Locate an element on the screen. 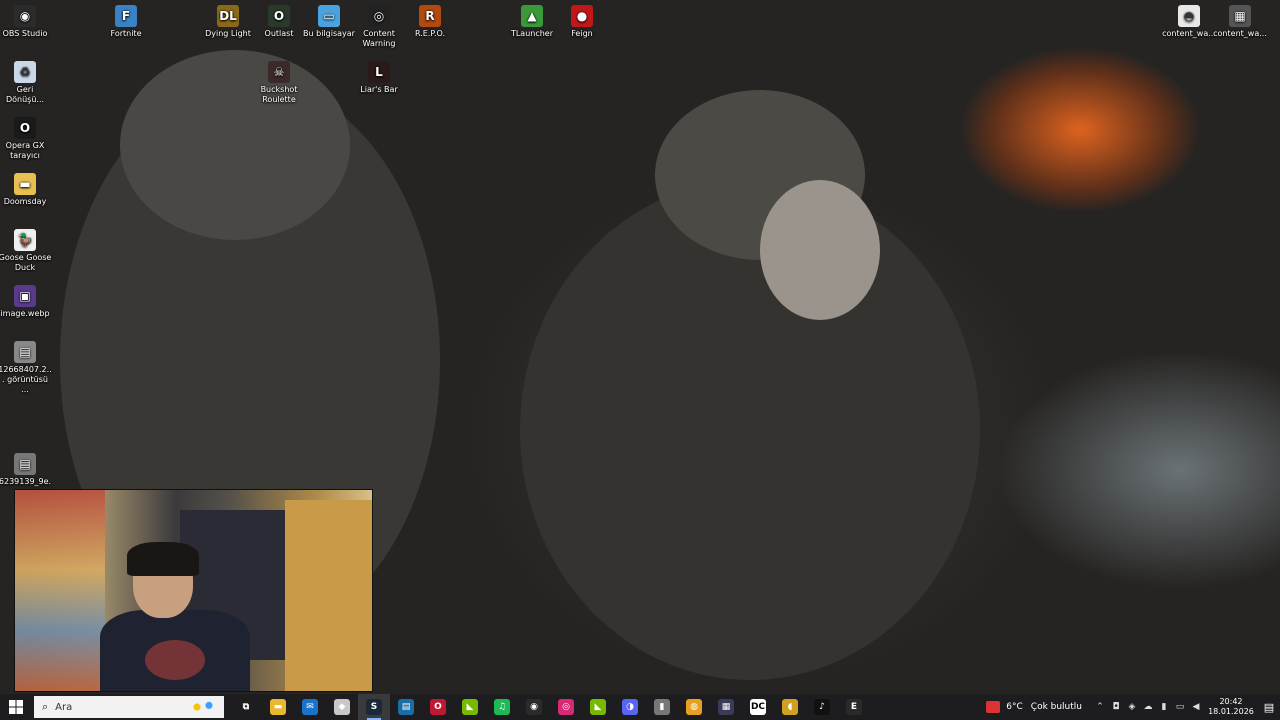  desktop-icon: F Fortnite is located at coordinates (126, 22).